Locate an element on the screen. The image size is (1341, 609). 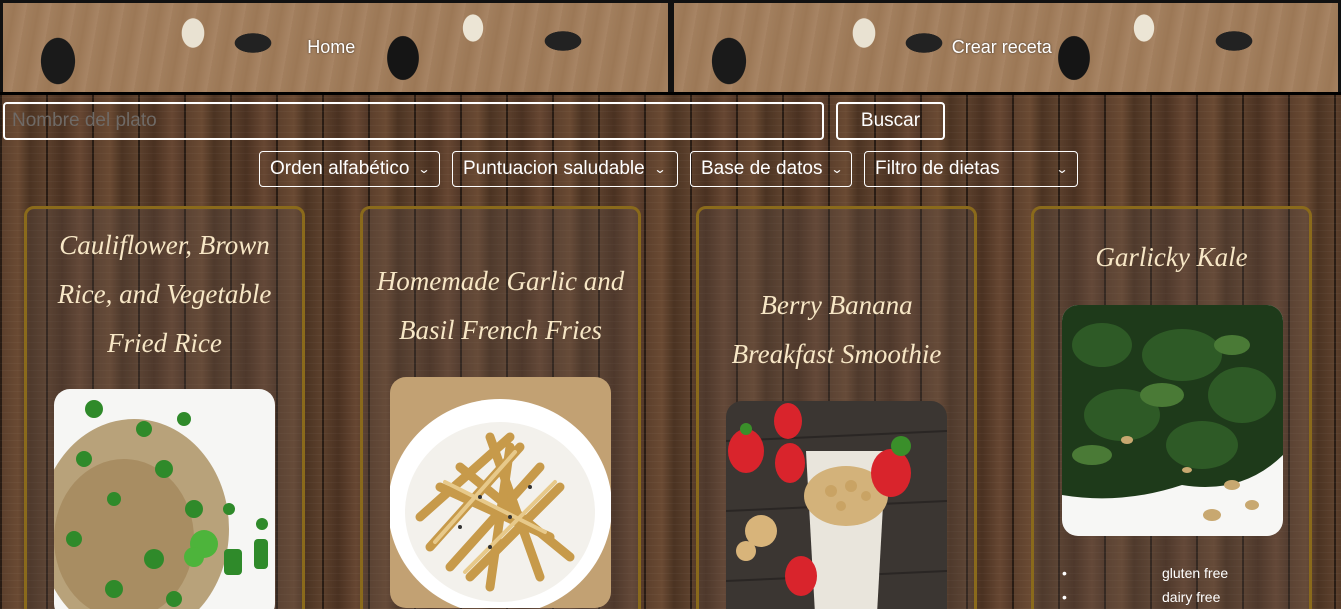
database-select: Base de datos ⌄ is located at coordinates (771, 169).